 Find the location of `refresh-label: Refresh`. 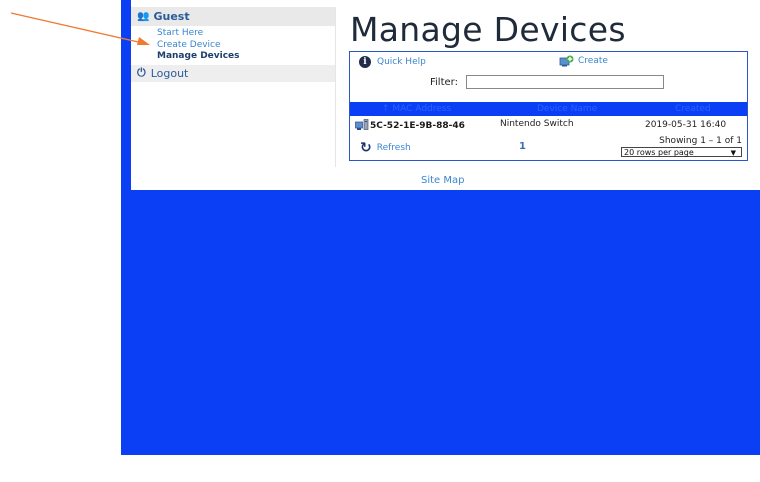

refresh-label: Refresh is located at coordinates (393, 148).